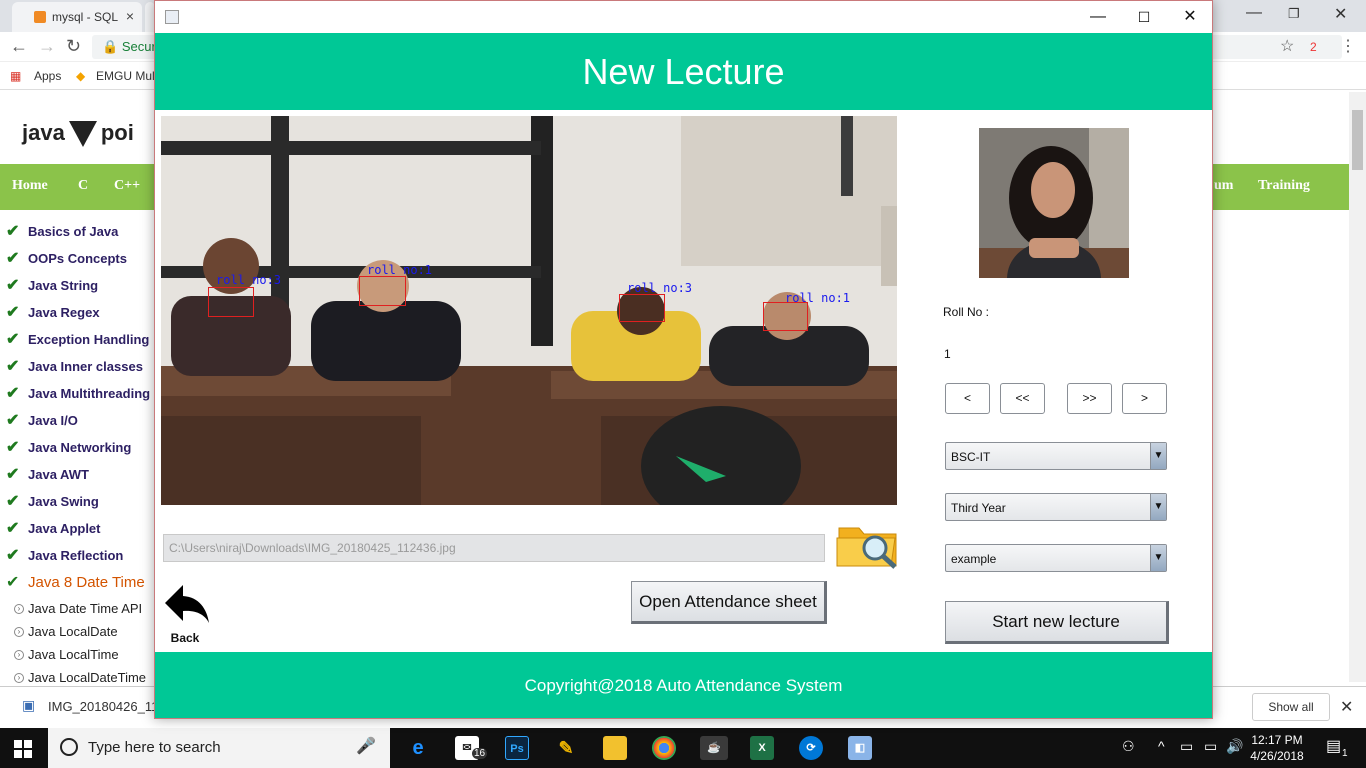  Describe the element at coordinates (219, 748) in the screenshot. I see `taskbar-search: Type here to search 🎤` at that location.